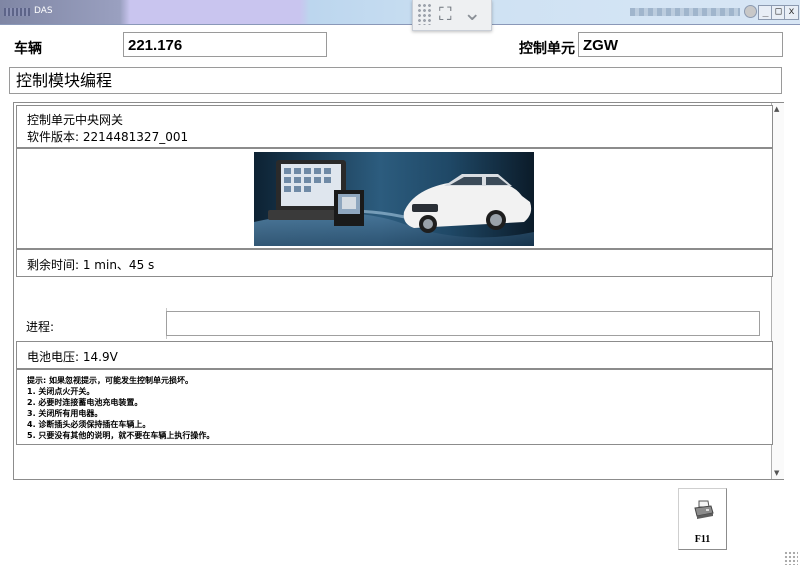 The width and height of the screenshot is (800, 567). What do you see at coordinates (395, 80) in the screenshot?
I see `page-title: 控制模块编程` at bounding box center [395, 80].